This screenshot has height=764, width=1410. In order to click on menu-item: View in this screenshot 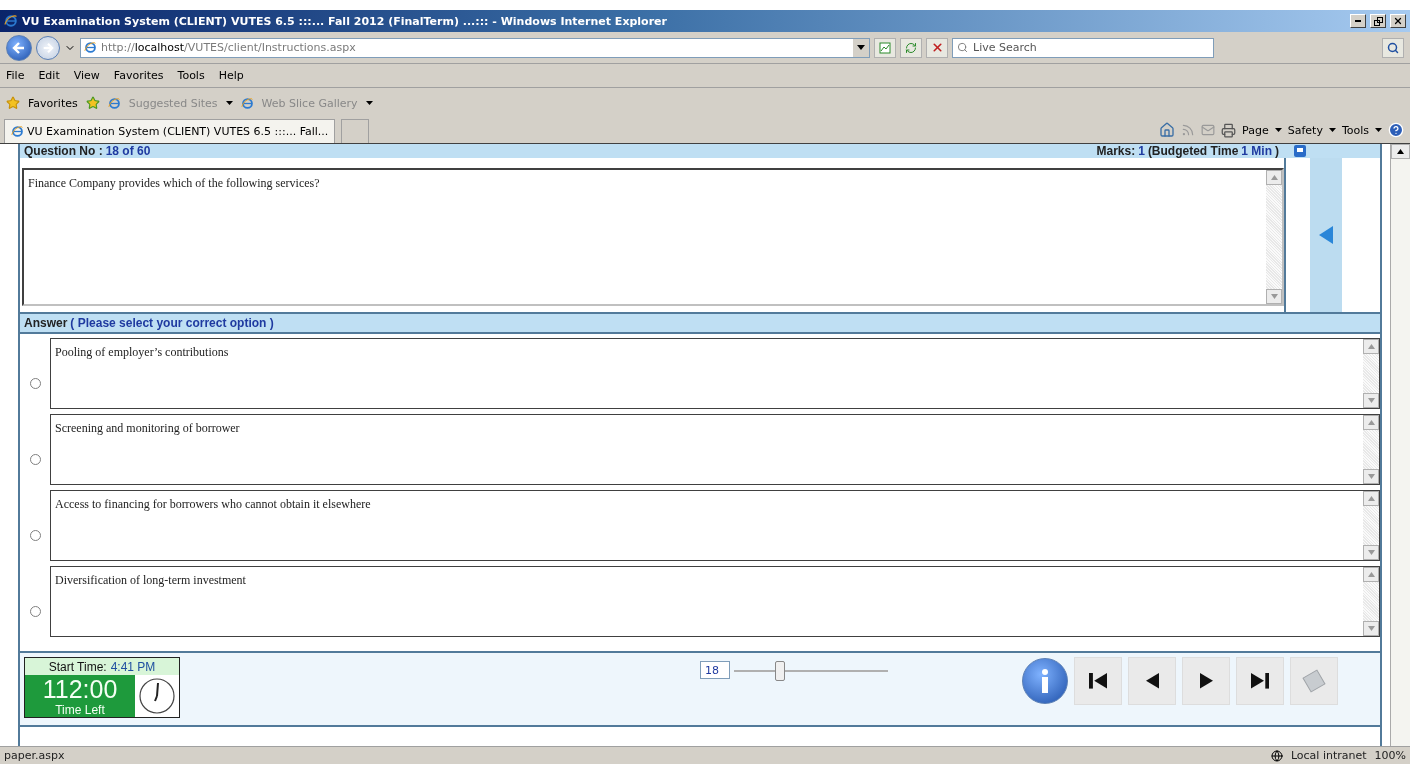, I will do `click(86, 75)`.